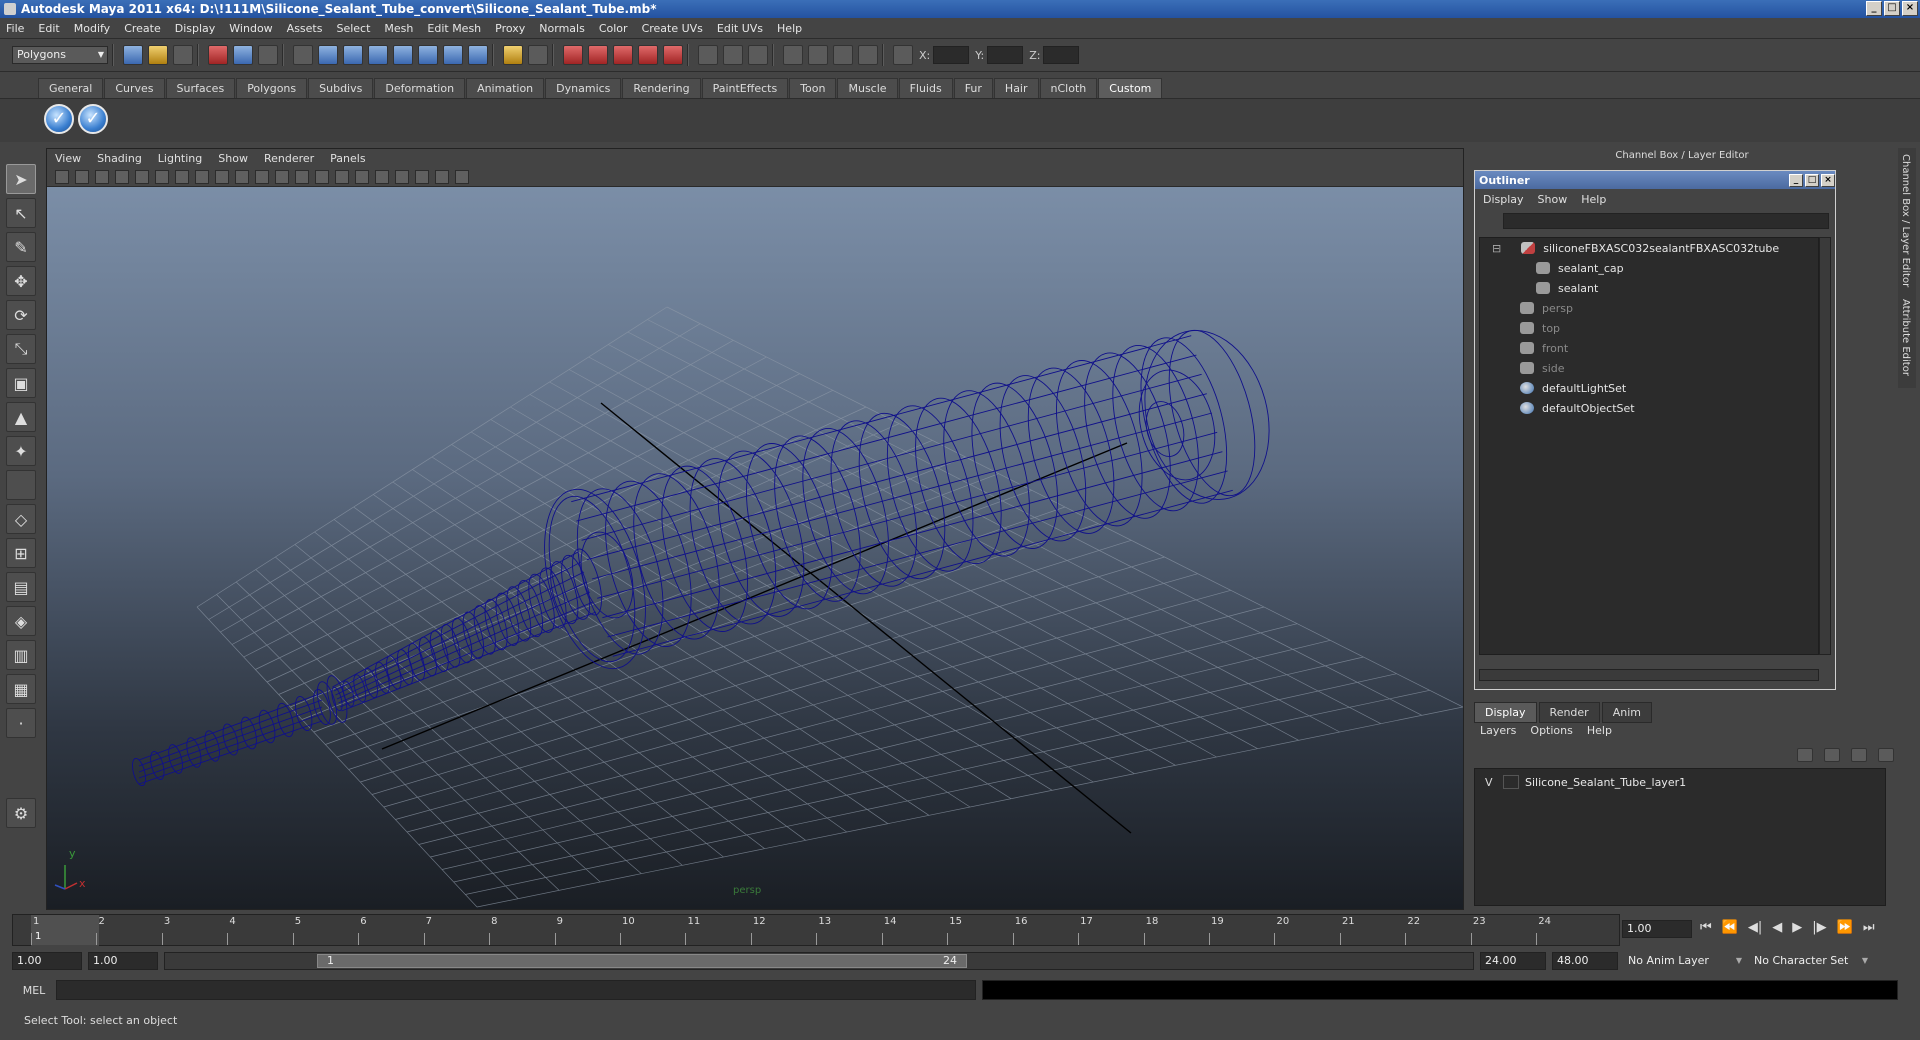 This screenshot has height=1040, width=1920. What do you see at coordinates (262, 176) in the screenshot?
I see `shadows-icon` at bounding box center [262, 176].